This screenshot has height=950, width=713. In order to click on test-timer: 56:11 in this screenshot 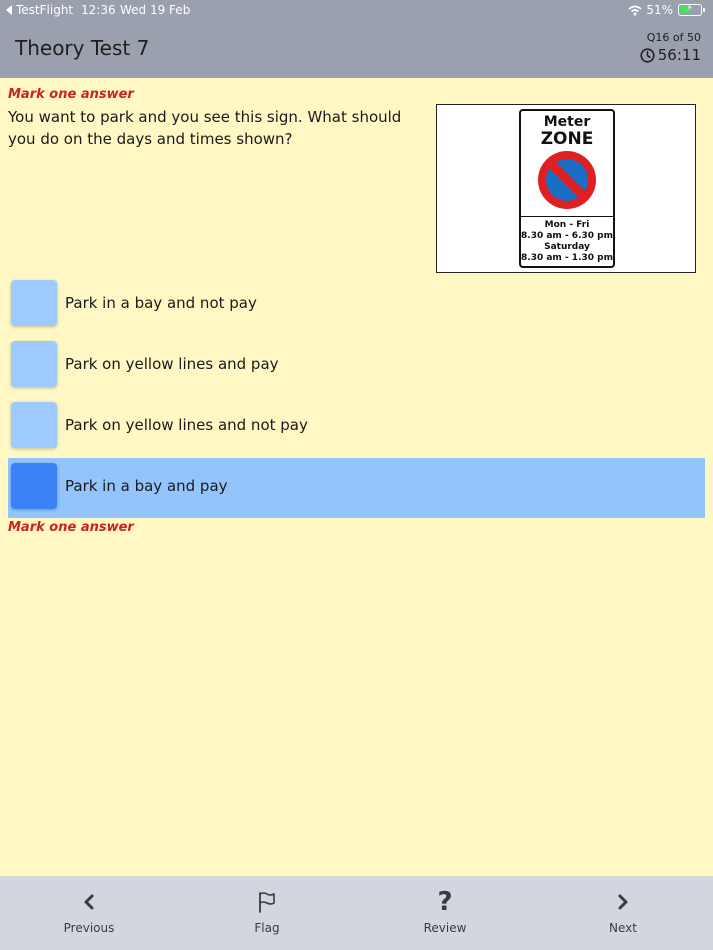, I will do `click(670, 55)`.